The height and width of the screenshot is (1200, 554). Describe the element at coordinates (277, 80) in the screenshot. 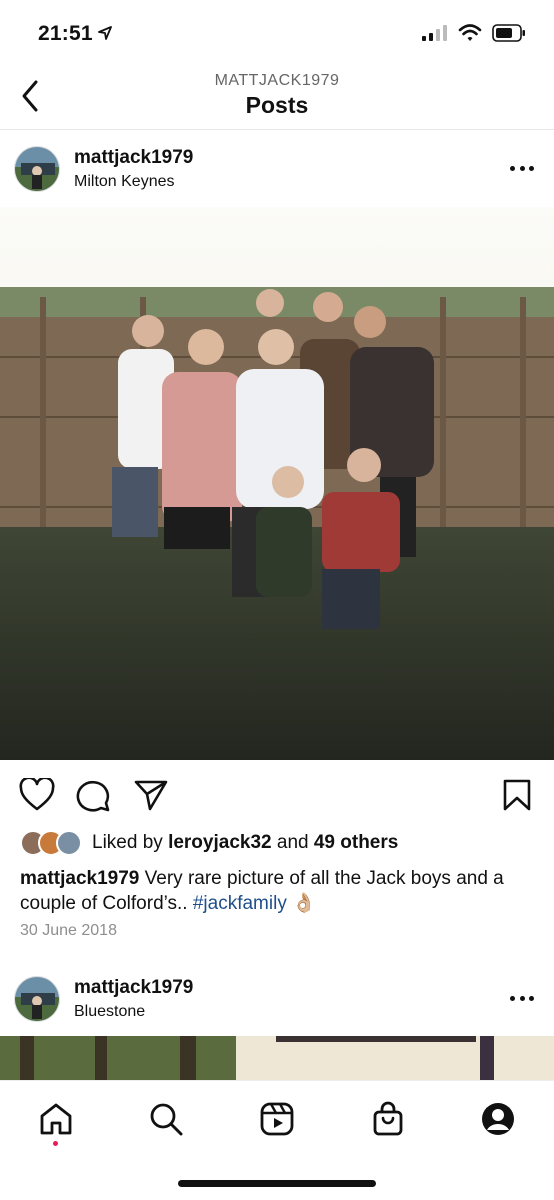

I see `header-username: MATTJACK1979` at that location.